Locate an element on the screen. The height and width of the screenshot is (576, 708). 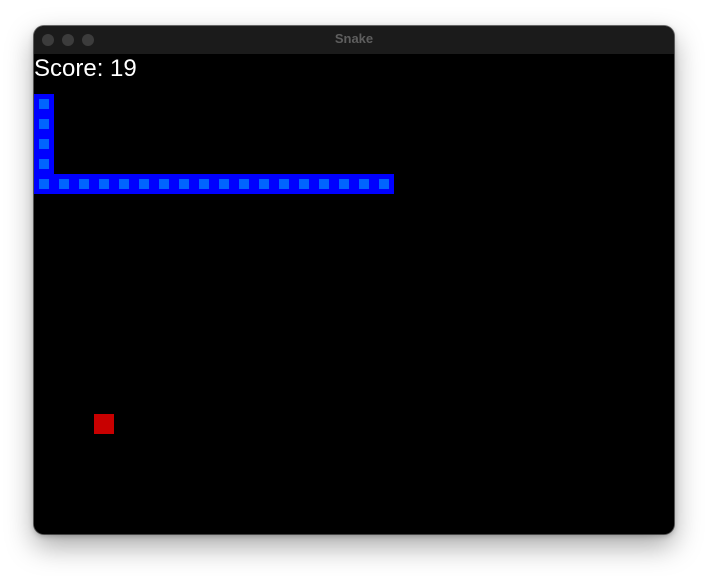
snake-head is located at coordinates (384, 184).